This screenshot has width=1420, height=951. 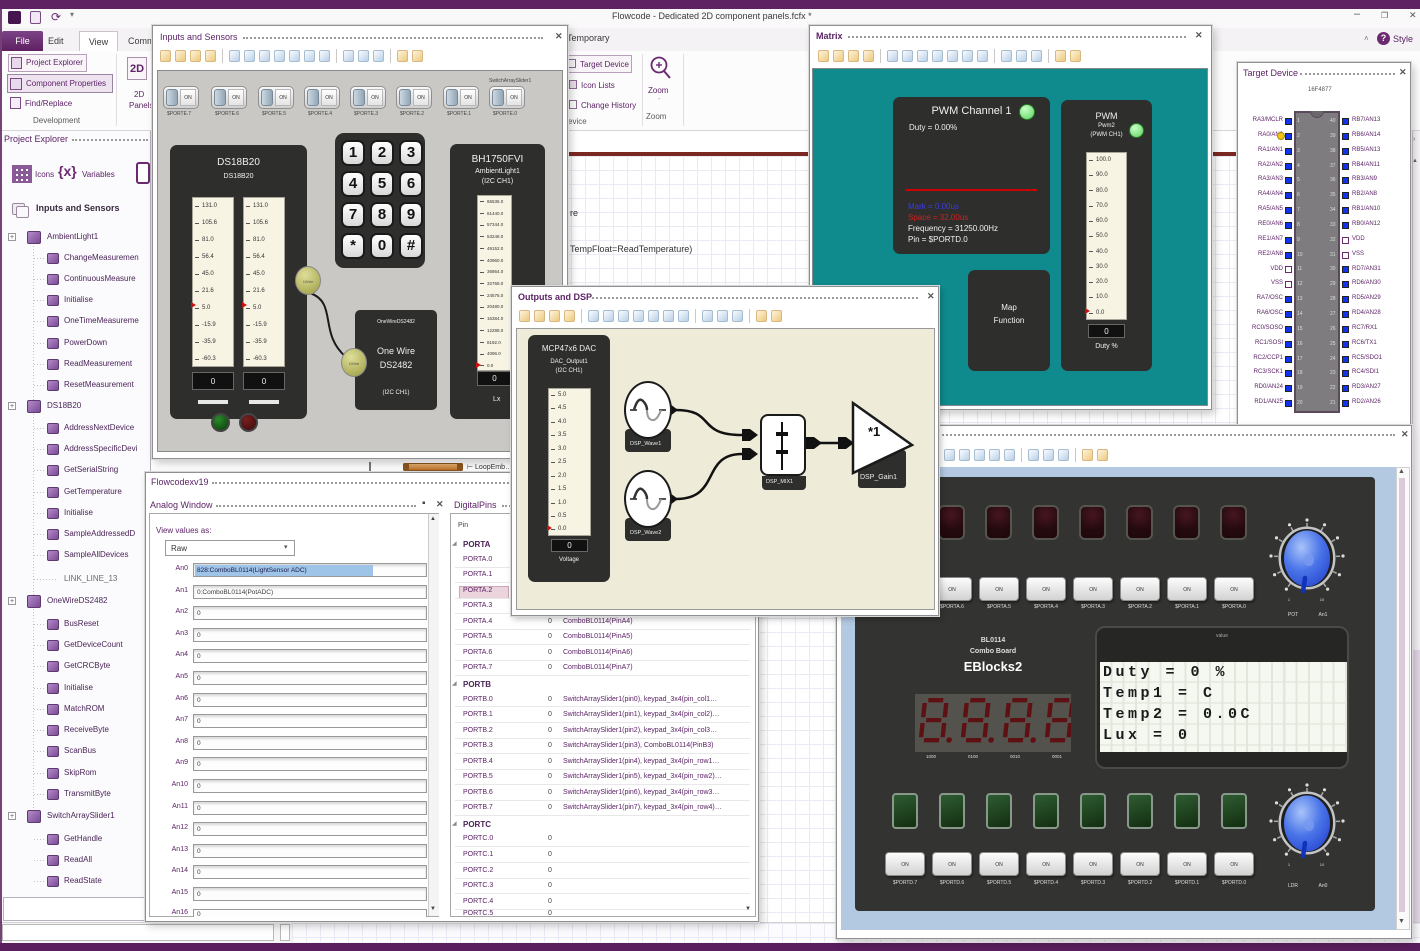 I want to click on svg-text: *1, so click(x=874, y=431).